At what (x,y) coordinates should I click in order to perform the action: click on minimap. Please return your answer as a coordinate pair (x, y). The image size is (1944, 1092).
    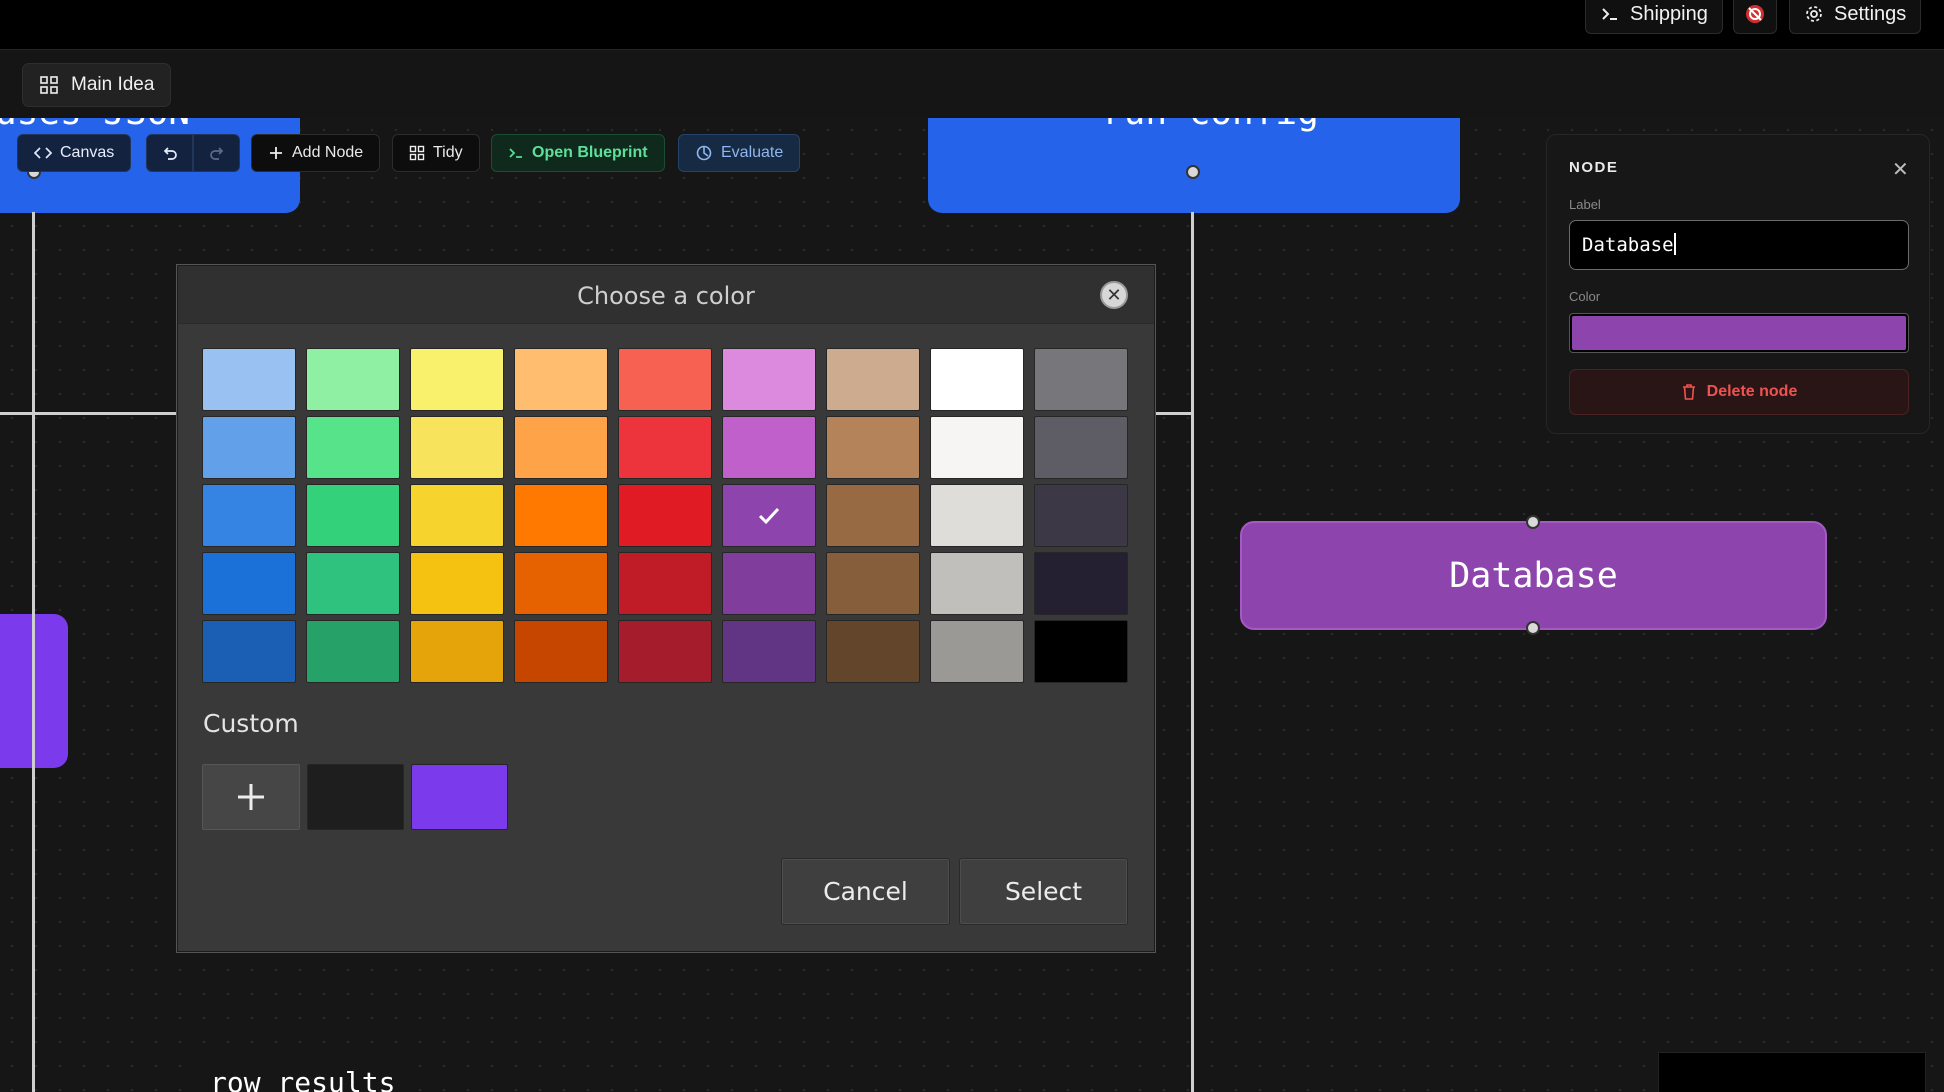
    Looking at the image, I should click on (1792, 1072).